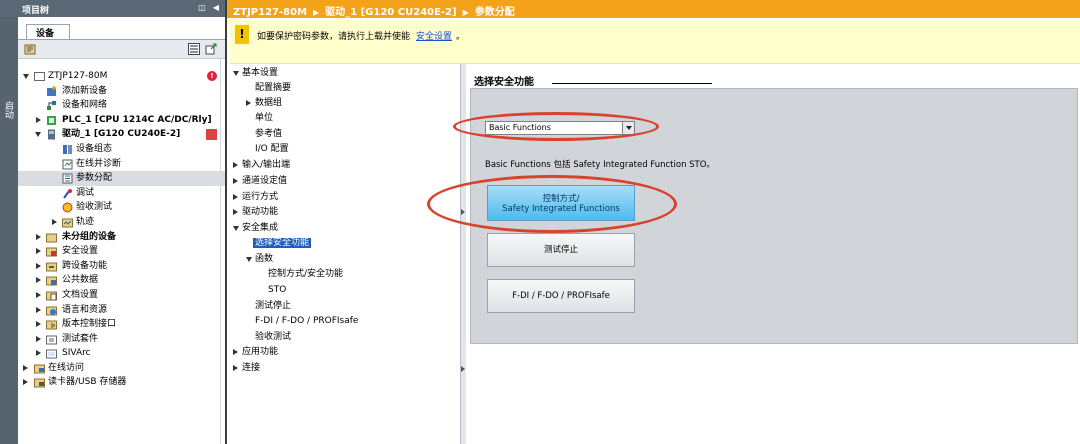 This screenshot has width=1080, height=444. What do you see at coordinates (121, 164) in the screenshot?
I see `tree-item-online-diagnostics: 在线并诊断` at bounding box center [121, 164].